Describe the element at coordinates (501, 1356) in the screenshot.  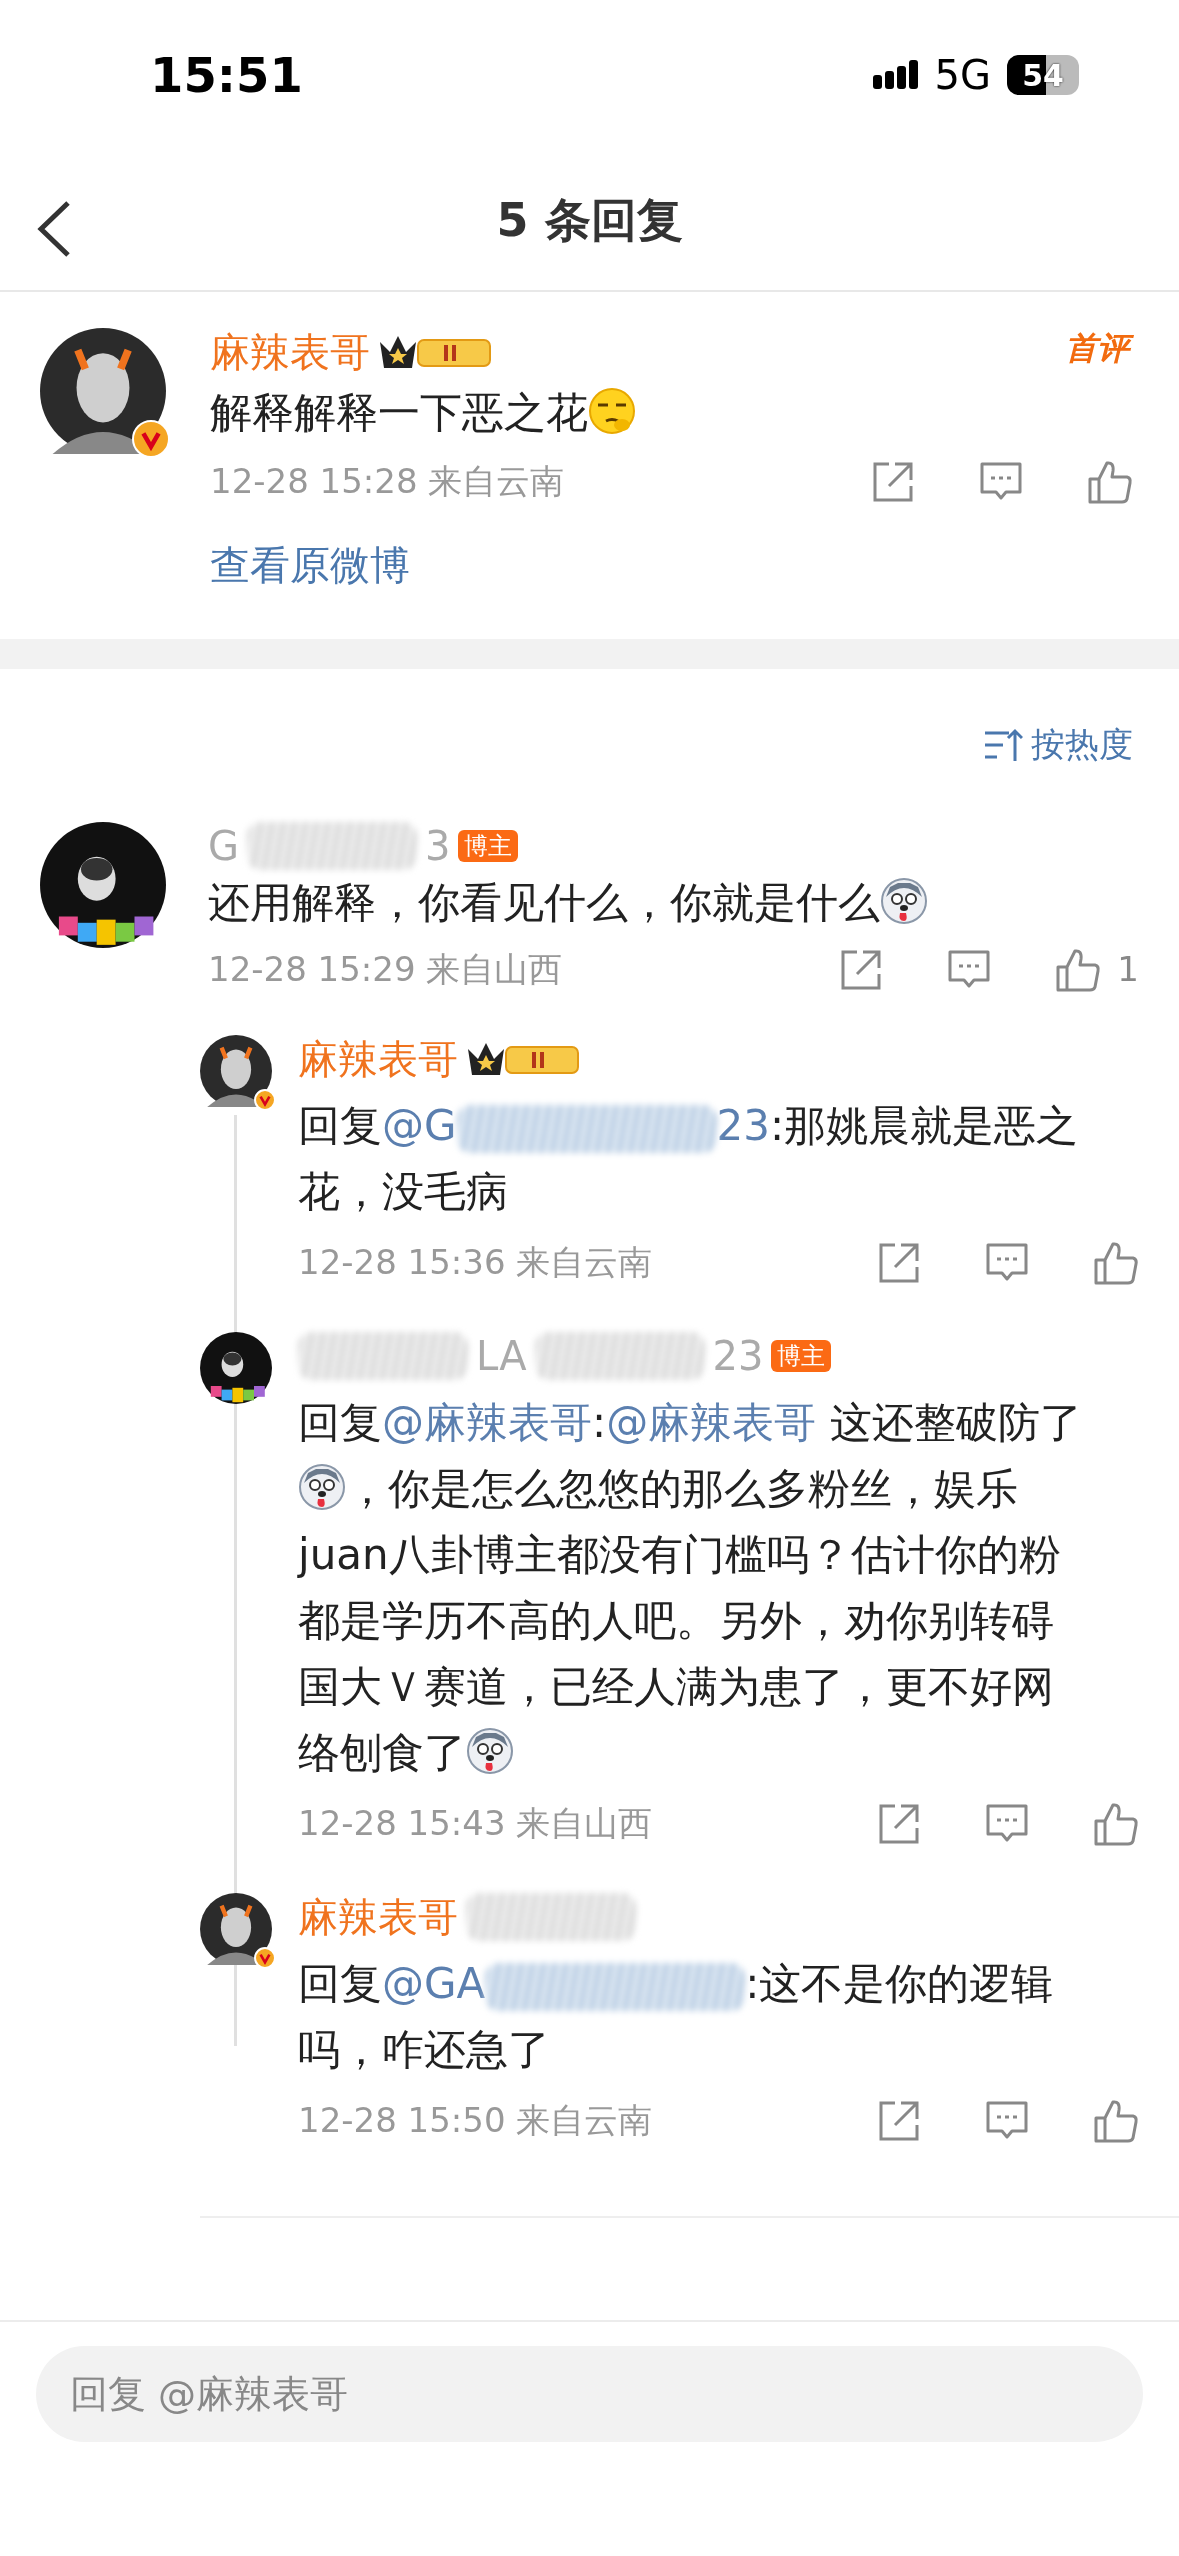
I see `author-name: LA` at that location.